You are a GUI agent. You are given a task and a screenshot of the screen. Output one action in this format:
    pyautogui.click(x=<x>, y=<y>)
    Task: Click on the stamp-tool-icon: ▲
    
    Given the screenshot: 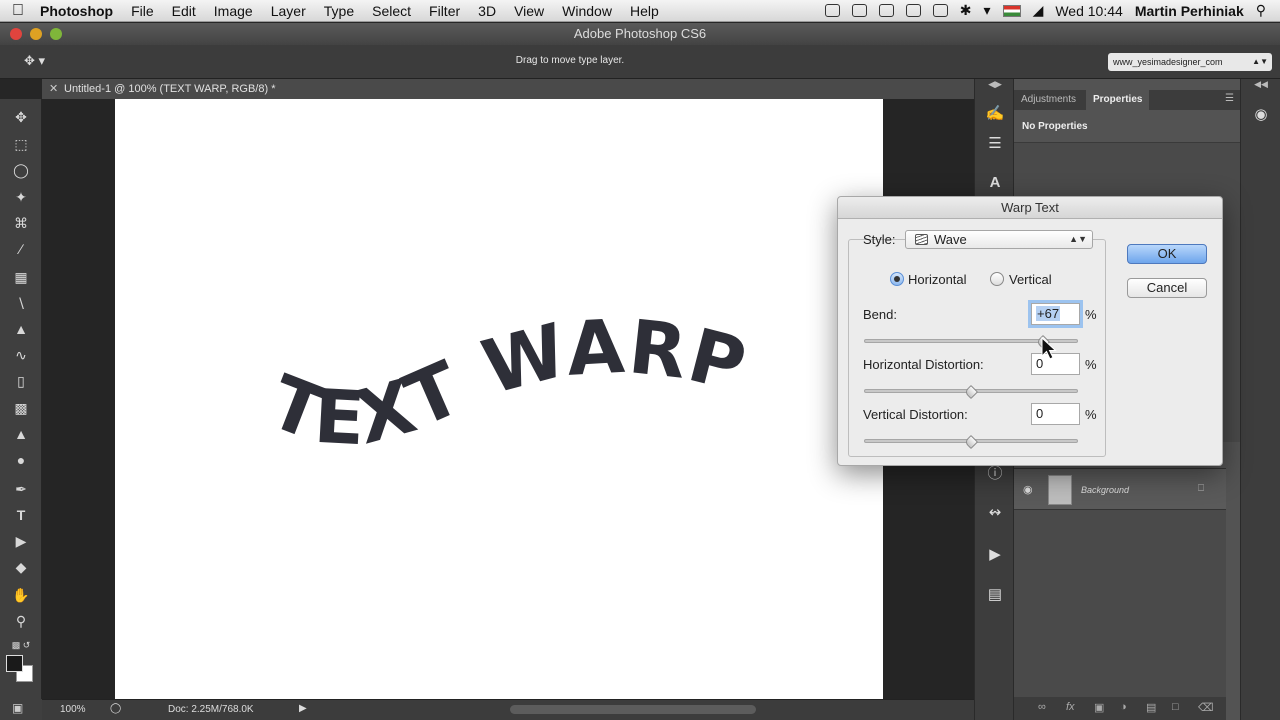 What is the action you would take?
    pyautogui.click(x=21, y=329)
    